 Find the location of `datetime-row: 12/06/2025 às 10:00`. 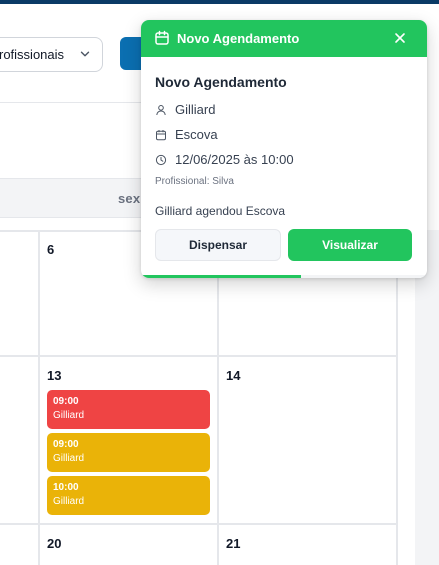

datetime-row: 12/06/2025 às 10:00 is located at coordinates (224, 159).